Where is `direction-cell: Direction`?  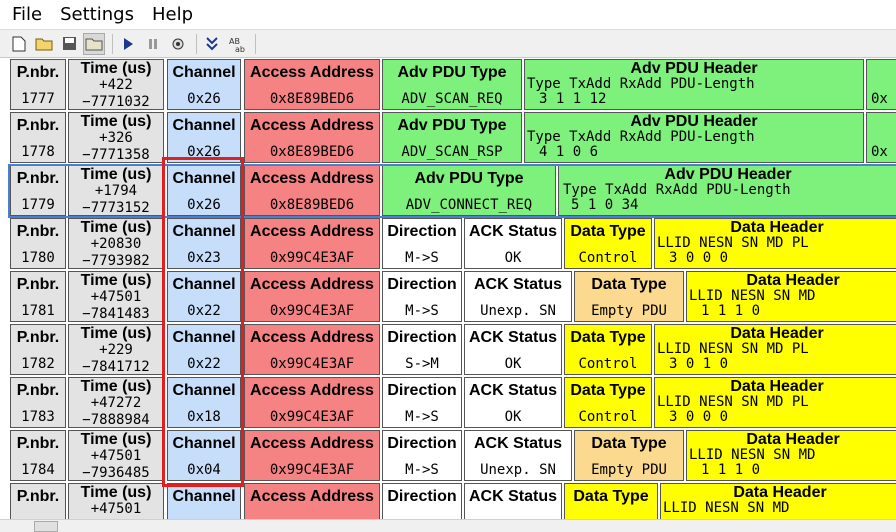
direction-cell: Direction is located at coordinates (422, 501).